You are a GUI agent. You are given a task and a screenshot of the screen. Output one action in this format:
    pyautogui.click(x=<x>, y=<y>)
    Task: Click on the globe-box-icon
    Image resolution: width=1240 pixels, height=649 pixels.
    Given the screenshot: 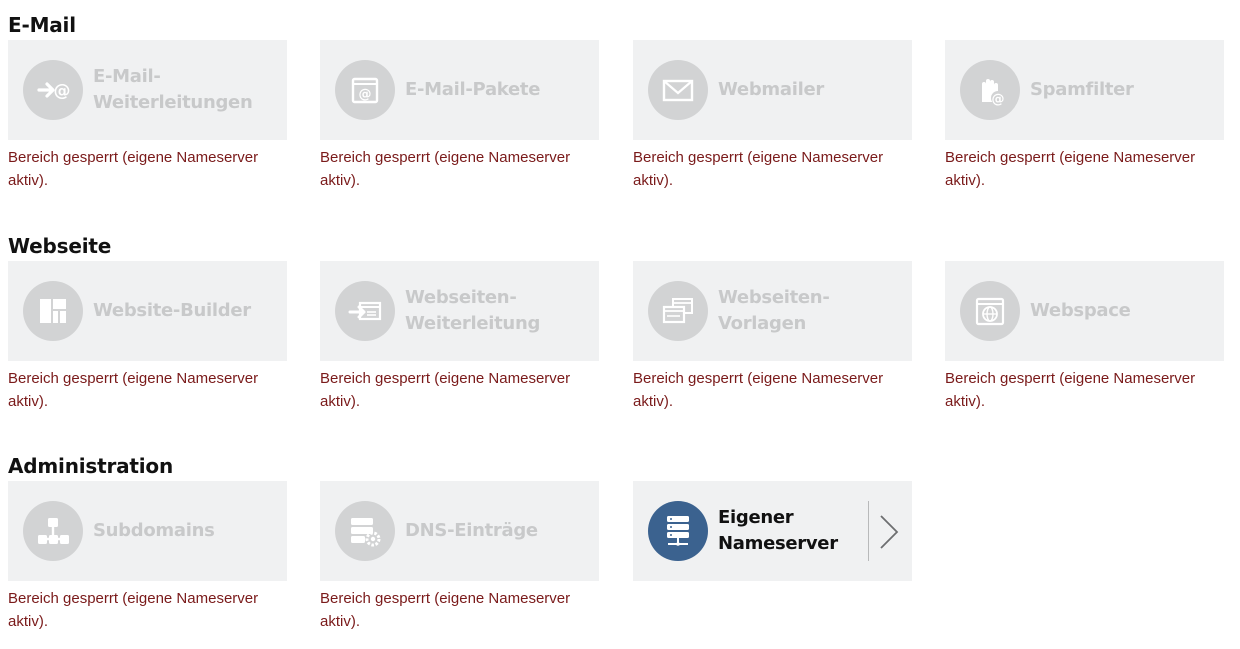 What is the action you would take?
    pyautogui.click(x=990, y=311)
    